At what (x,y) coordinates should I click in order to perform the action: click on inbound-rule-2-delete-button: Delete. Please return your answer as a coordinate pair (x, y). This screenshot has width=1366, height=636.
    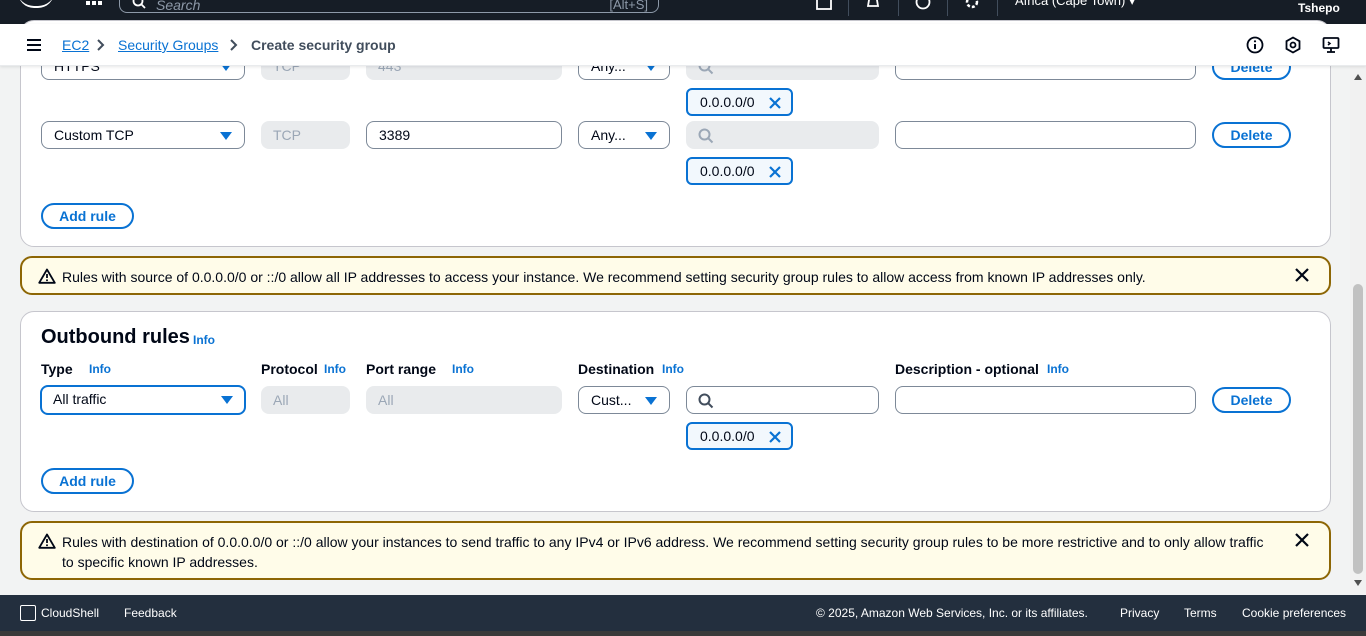
    Looking at the image, I should click on (1251, 135).